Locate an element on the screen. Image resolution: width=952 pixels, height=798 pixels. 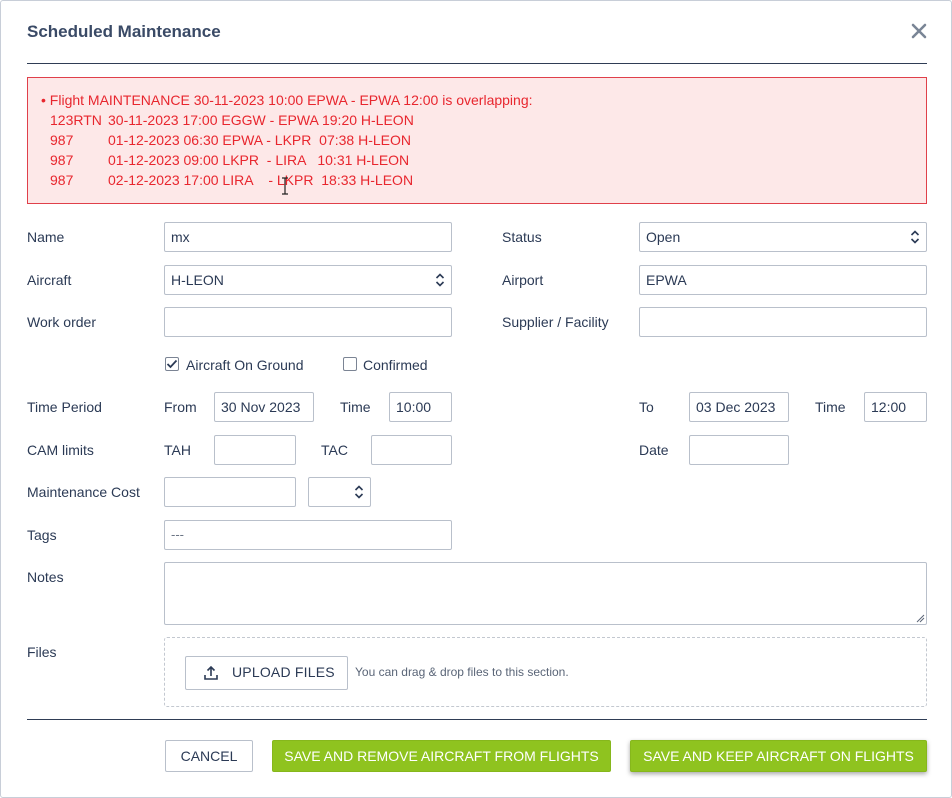
text-cursor-icon is located at coordinates (285, 186).